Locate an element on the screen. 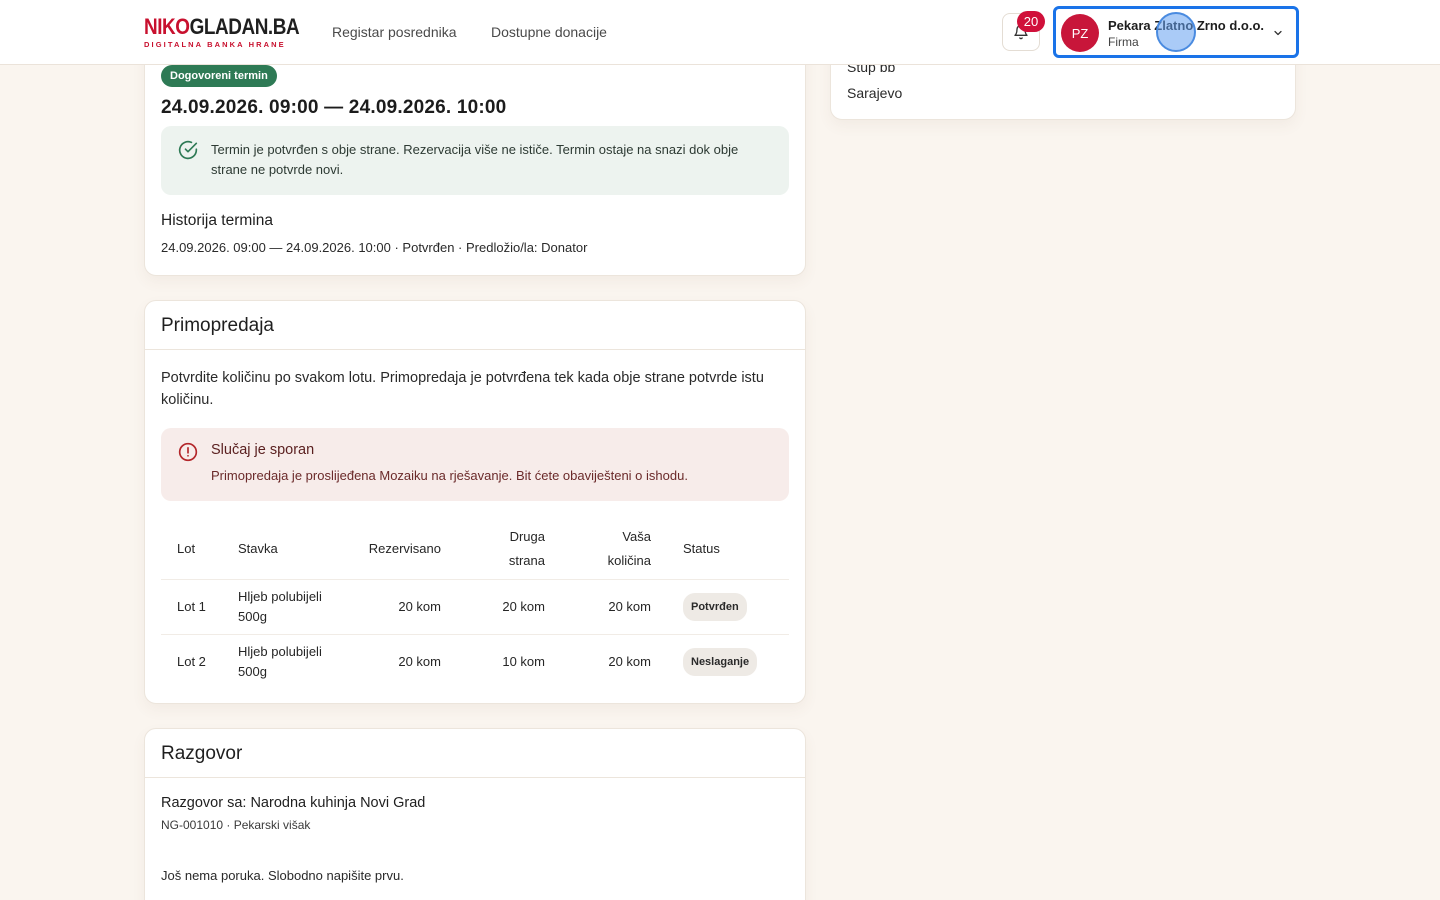 This screenshot has width=1440, height=900. conversation-partner: Razgovor sa: Narodna kuhinja Novi Grad is located at coordinates (293, 803).